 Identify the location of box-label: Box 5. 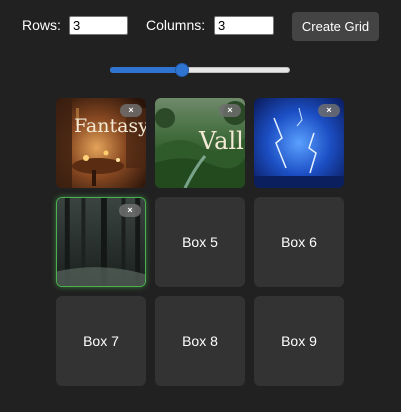
(200, 242).